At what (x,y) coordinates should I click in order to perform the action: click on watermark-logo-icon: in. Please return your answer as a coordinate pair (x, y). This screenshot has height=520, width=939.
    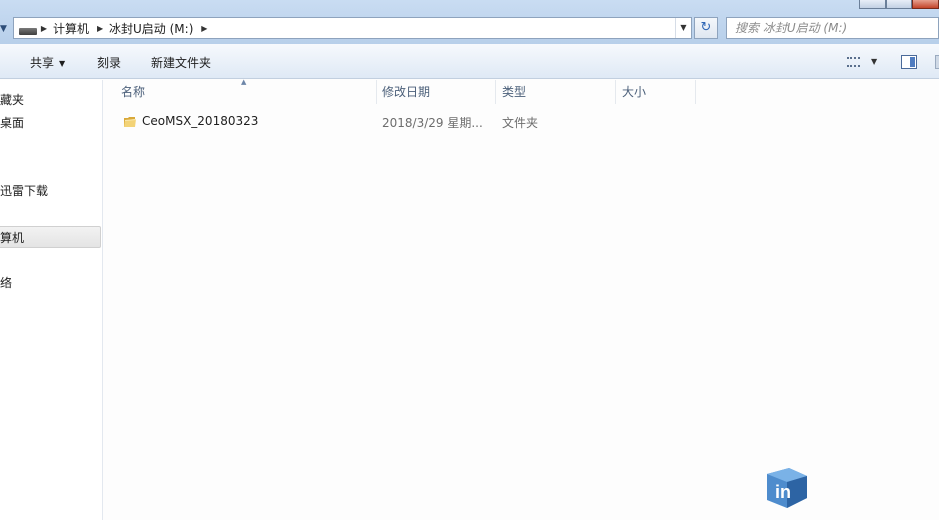
    Looking at the image, I should click on (787, 488).